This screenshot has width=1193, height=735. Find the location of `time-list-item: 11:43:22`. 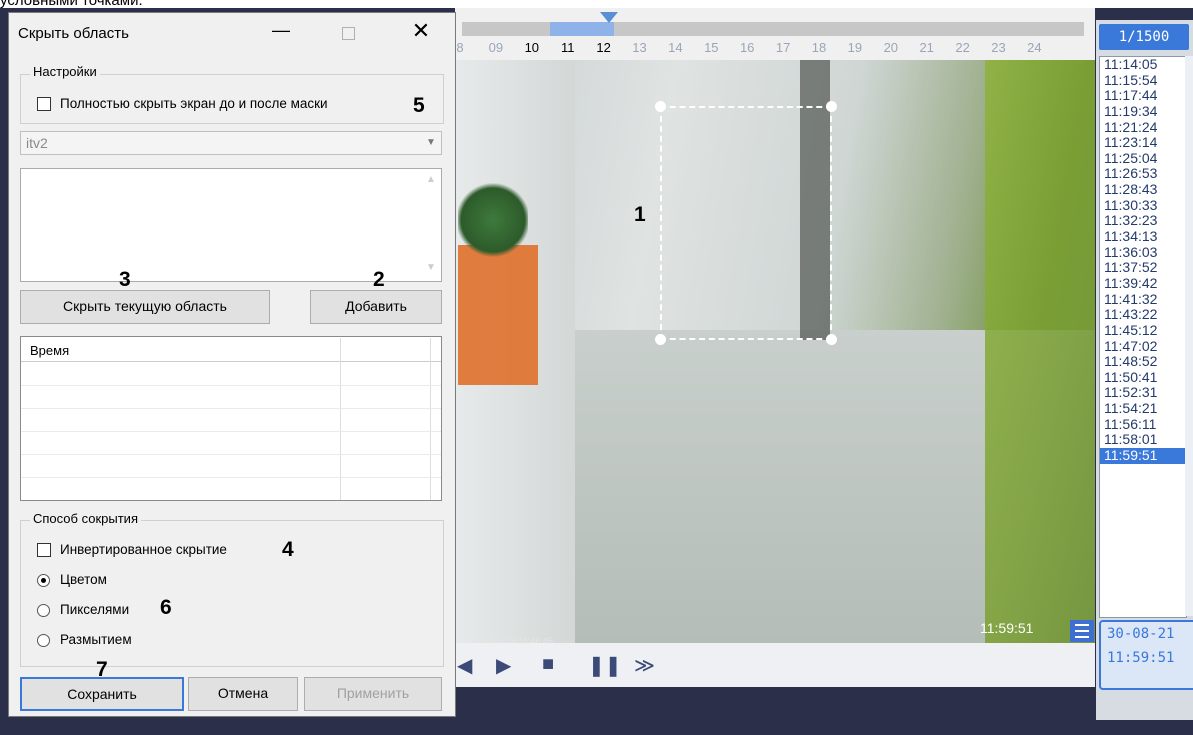

time-list-item: 11:43:22 is located at coordinates (1143, 315).